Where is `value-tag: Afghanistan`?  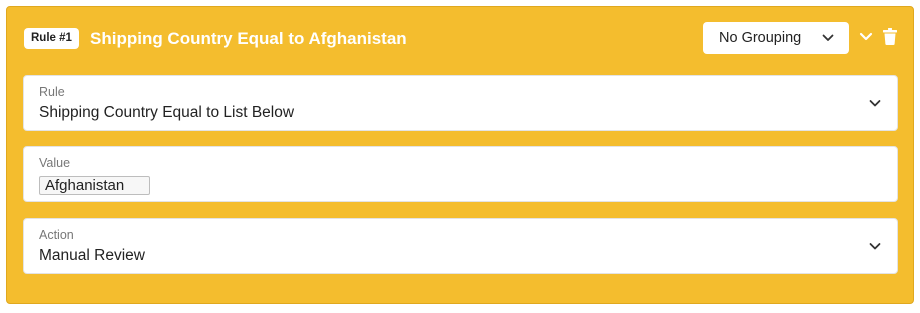
value-tag: Afghanistan is located at coordinates (94, 185).